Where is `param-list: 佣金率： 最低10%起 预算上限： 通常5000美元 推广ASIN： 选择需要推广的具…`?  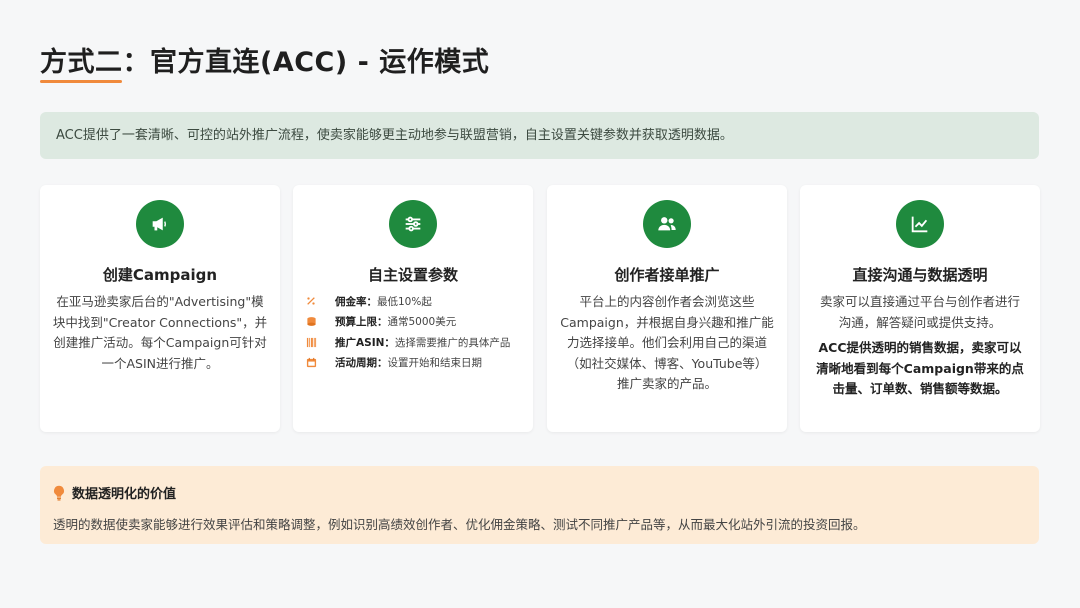
param-list: 佣金率： 最低10%起 预算上限： 通常5000美元 推广ASIN： 选择需要推广的具… is located at coordinates (417, 332).